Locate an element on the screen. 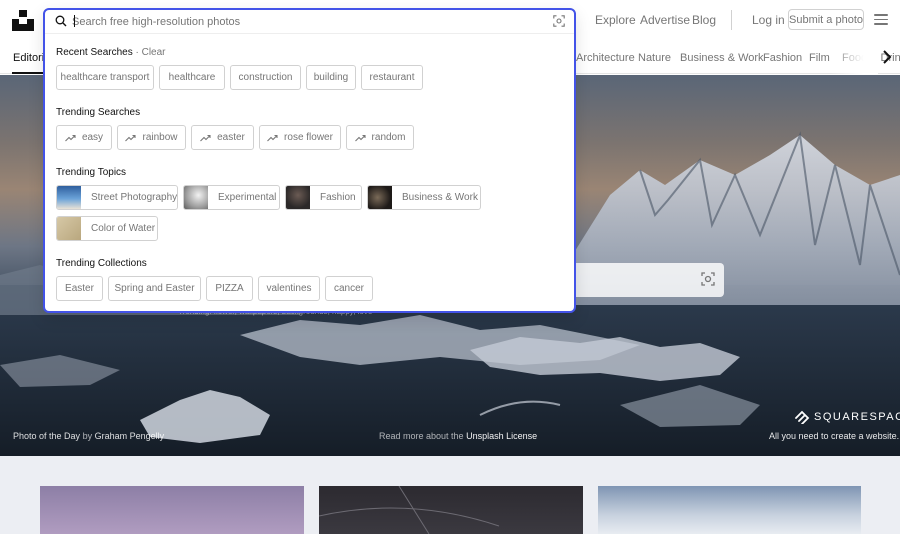 The image size is (900, 534). trending-topic-chip: Color of Water is located at coordinates (107, 228).